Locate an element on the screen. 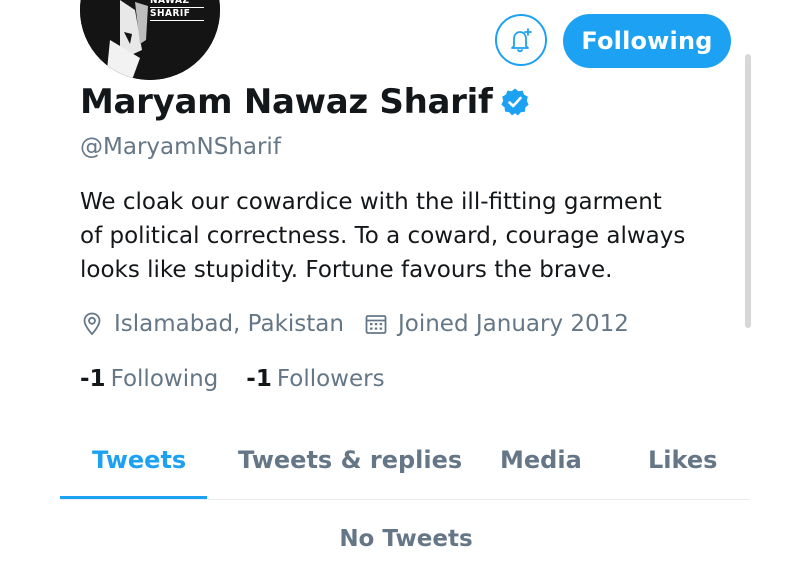  location-pin-icon is located at coordinates (92, 324).